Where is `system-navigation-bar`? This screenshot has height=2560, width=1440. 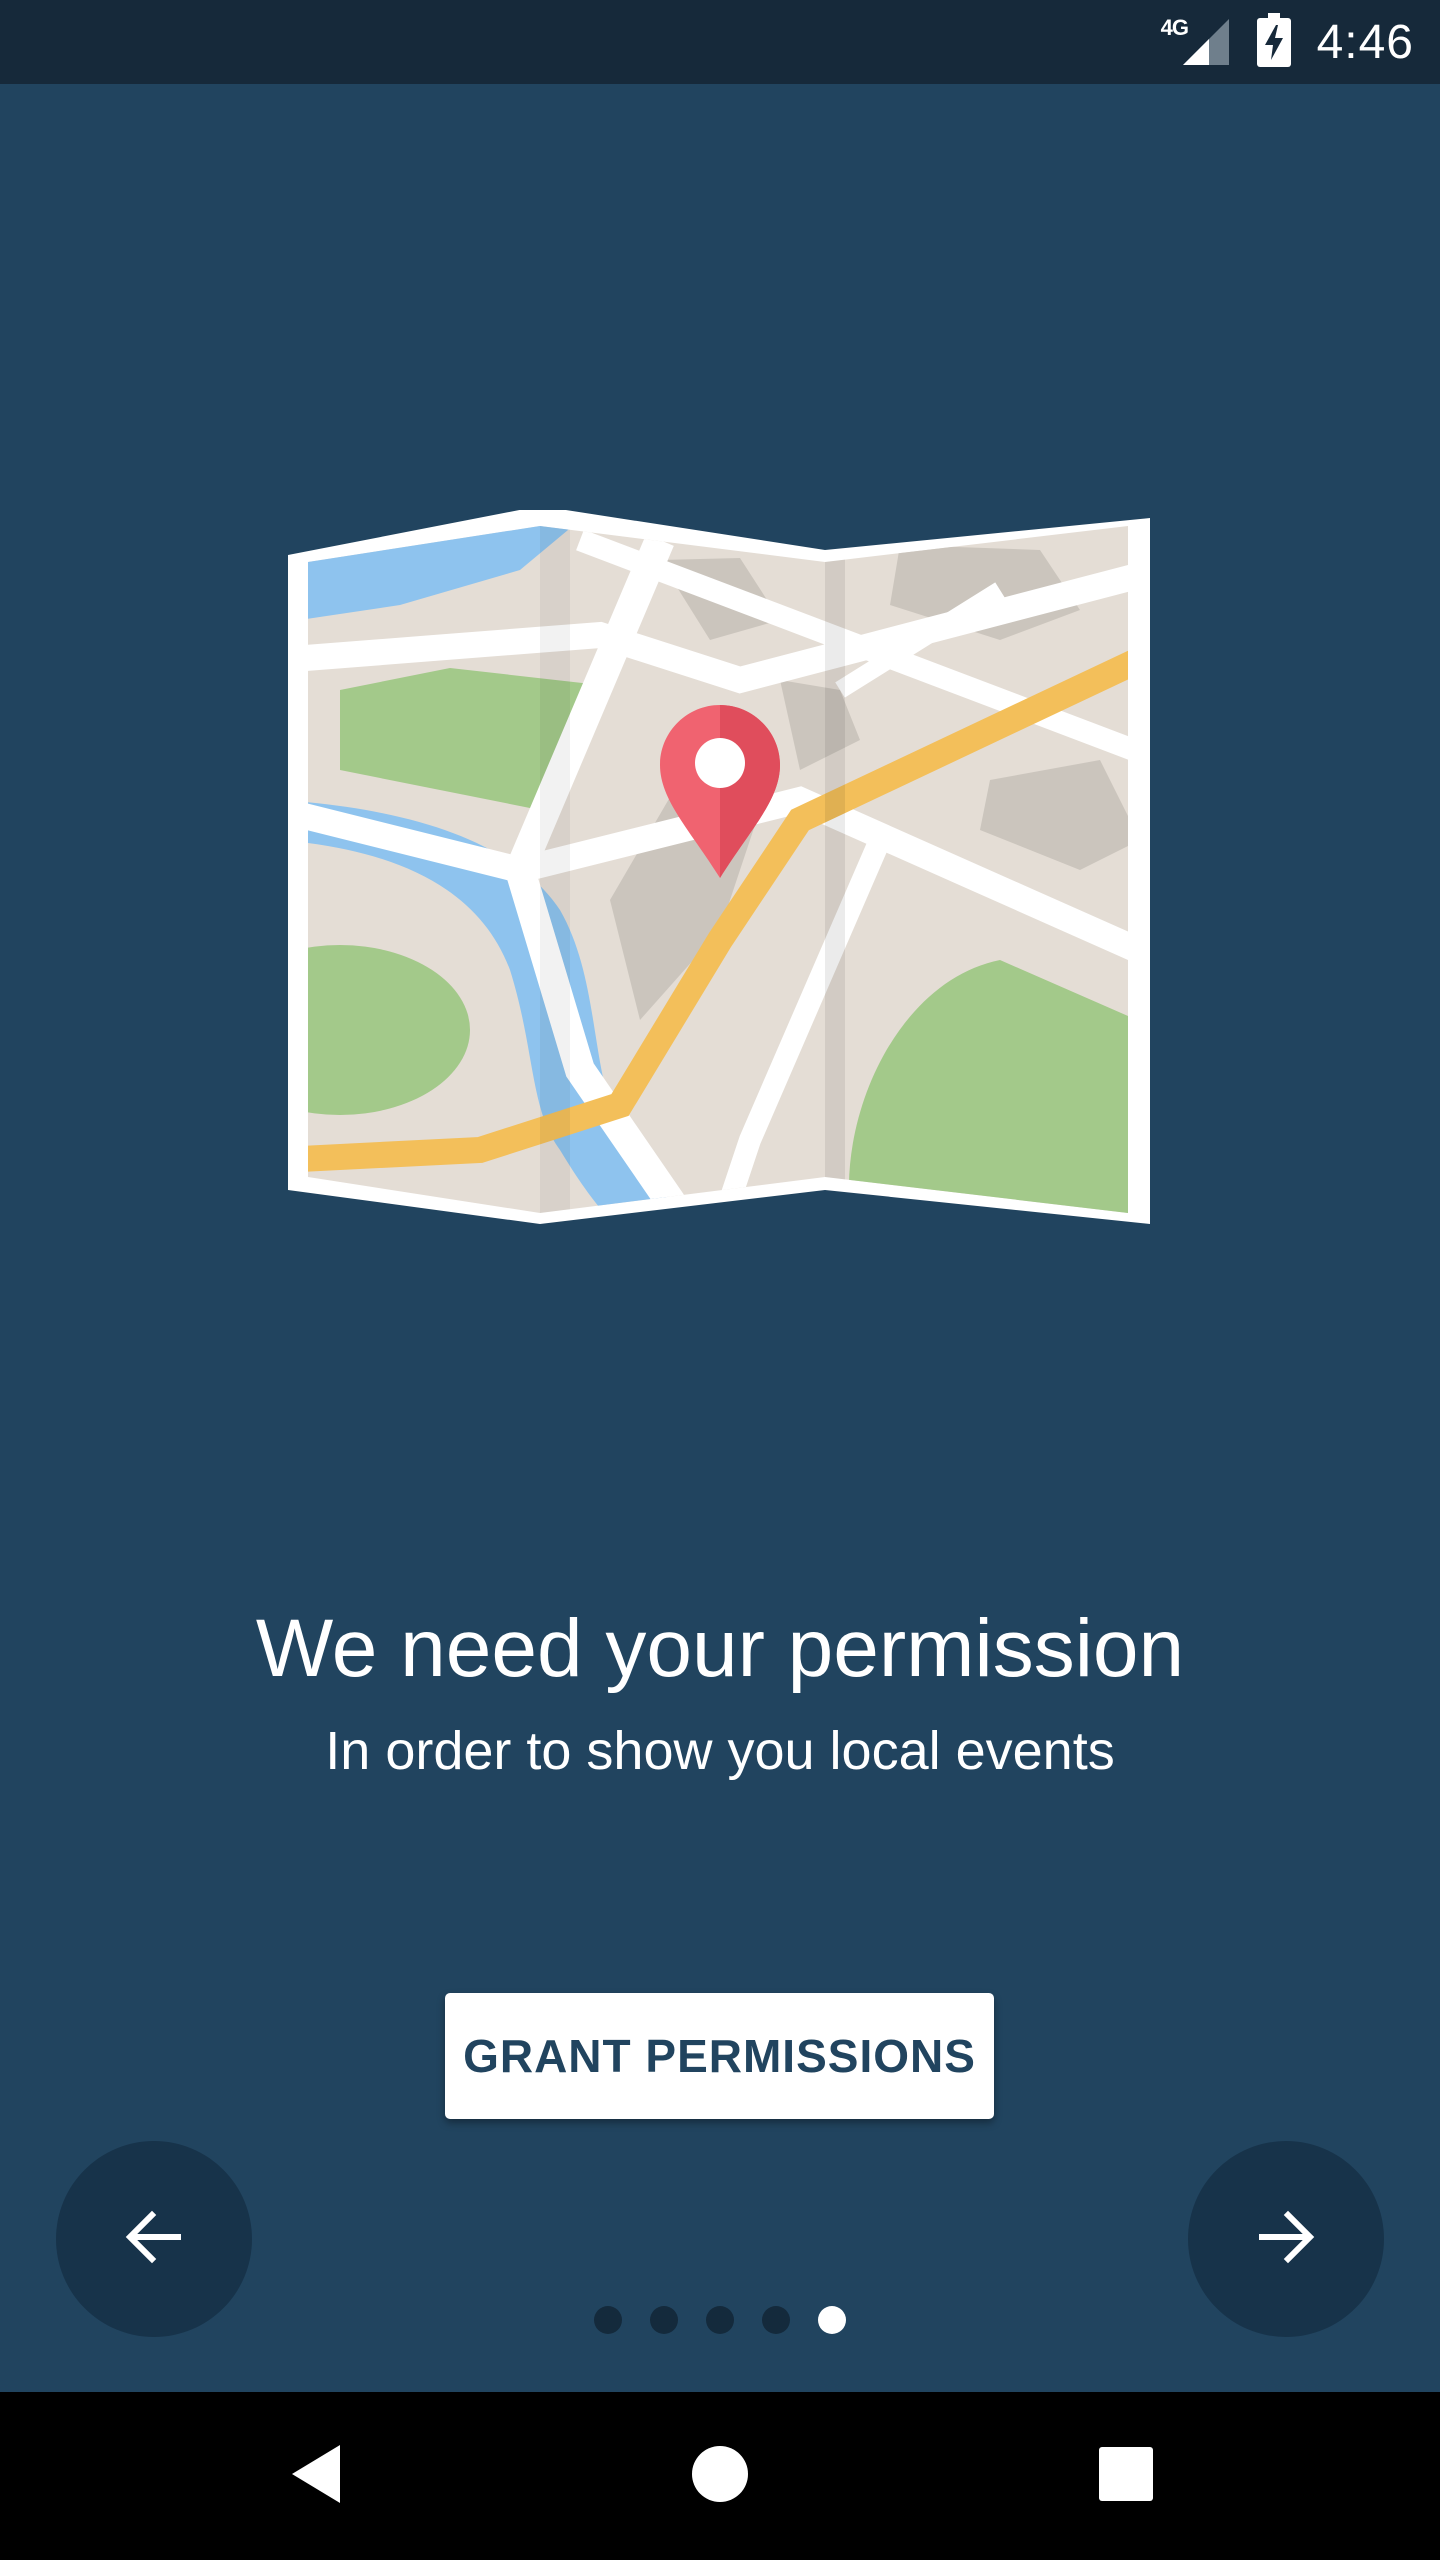 system-navigation-bar is located at coordinates (720, 2476).